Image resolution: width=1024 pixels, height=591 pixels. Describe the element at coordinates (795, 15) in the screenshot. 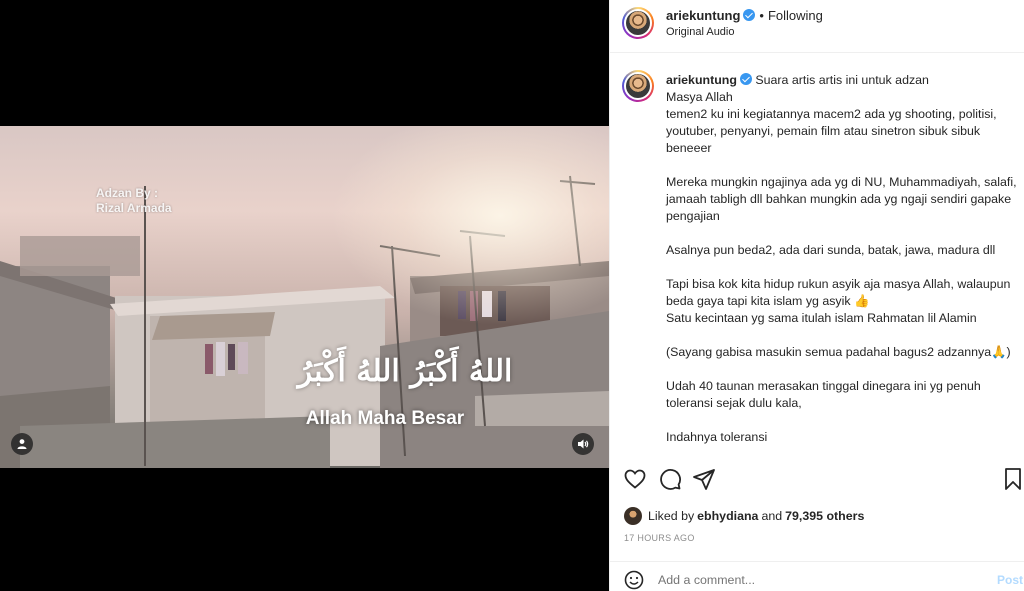

I see `following-button: Following` at that location.